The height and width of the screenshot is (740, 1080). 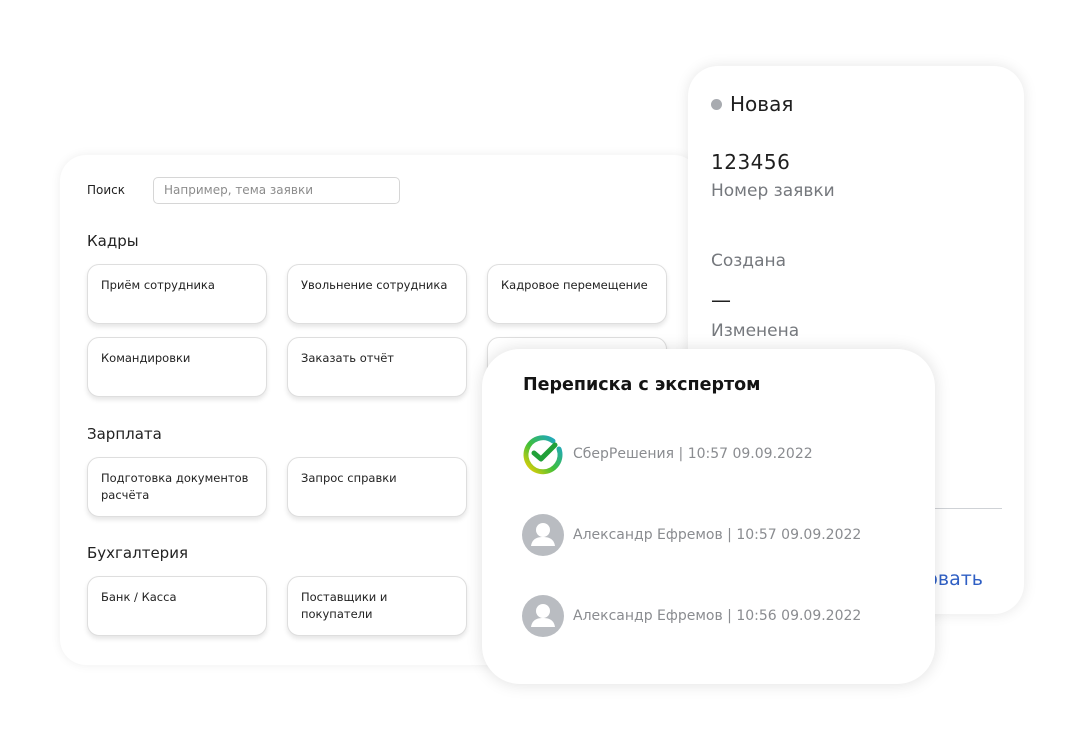 What do you see at coordinates (177, 367) in the screenshot?
I see `card-business-trips: Командировки` at bounding box center [177, 367].